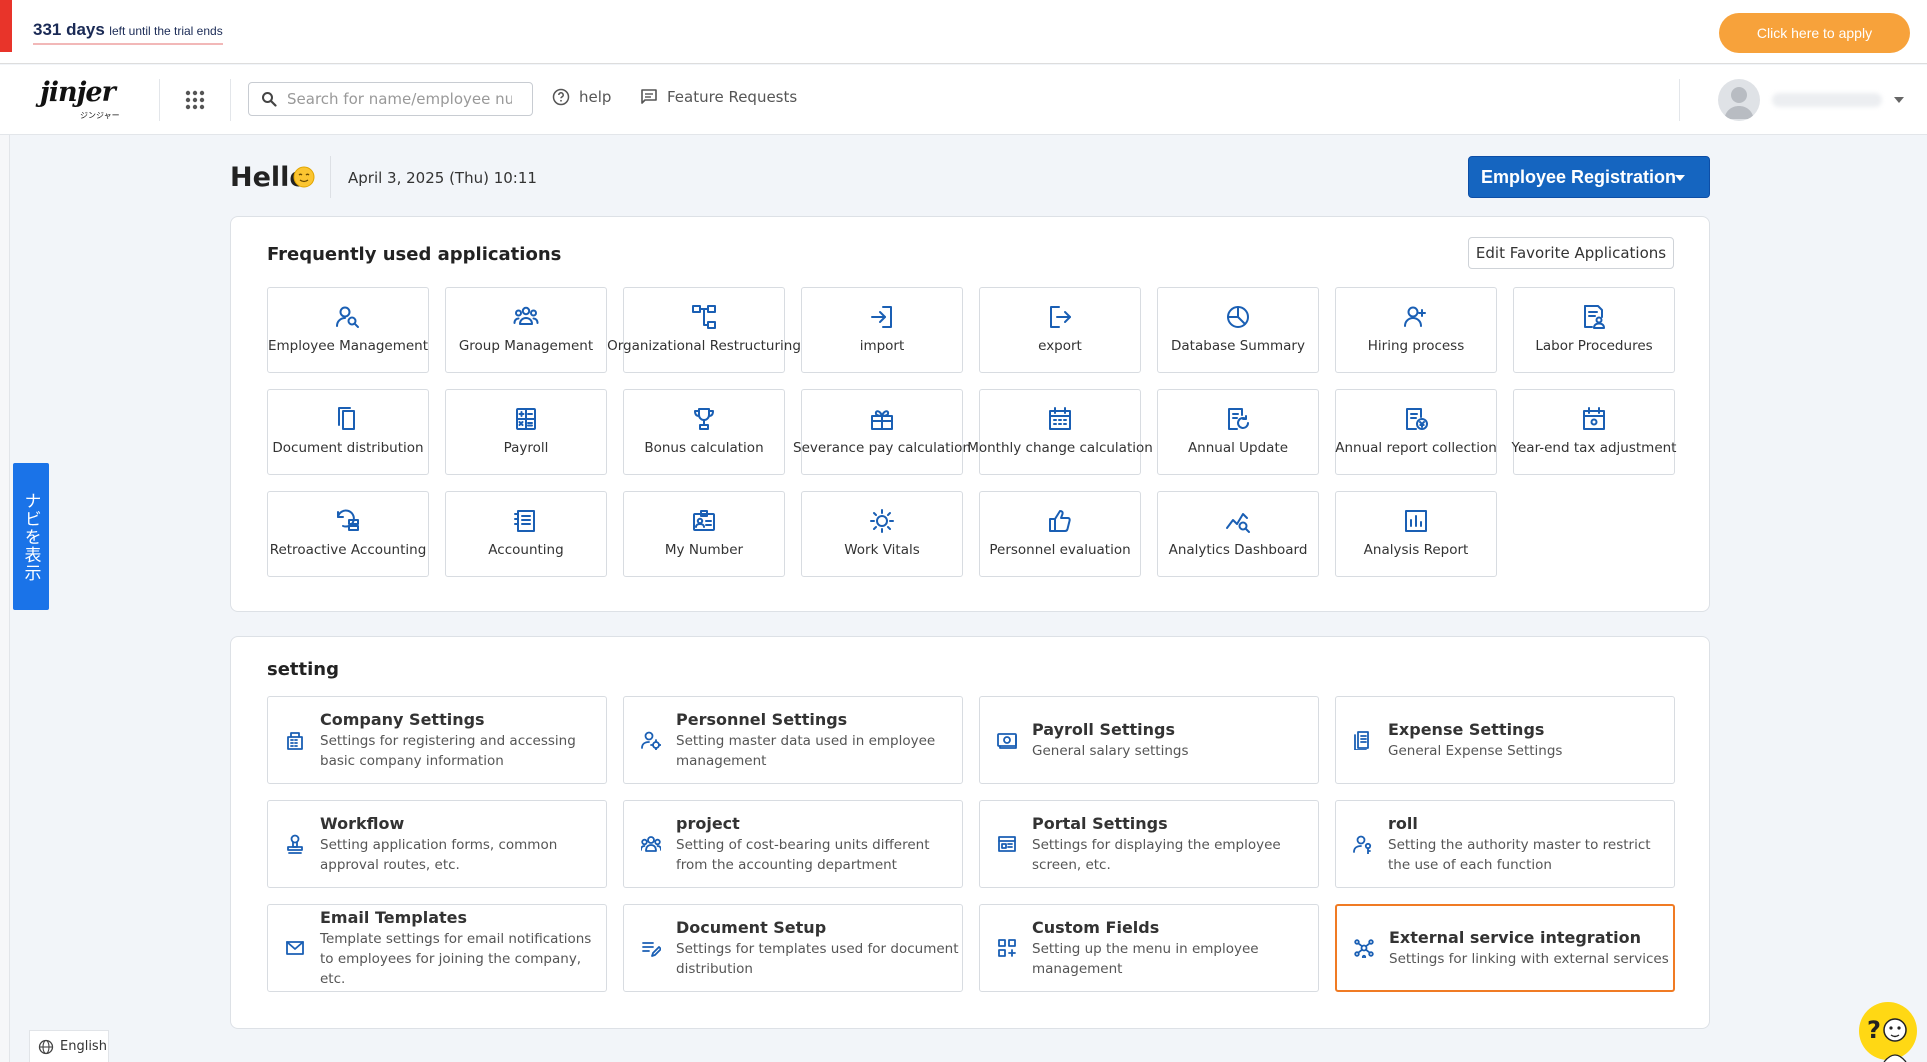 The width and height of the screenshot is (1927, 1062). I want to click on trial-marker, so click(6, 26).